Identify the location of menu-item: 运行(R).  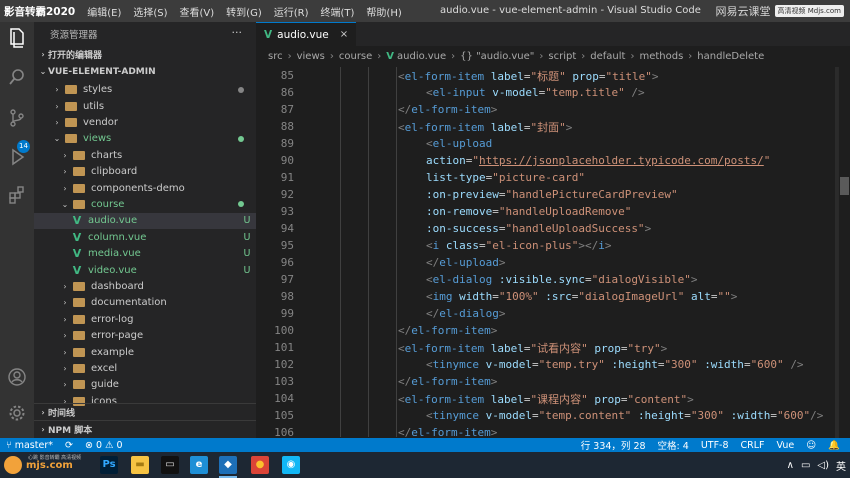
(291, 11).